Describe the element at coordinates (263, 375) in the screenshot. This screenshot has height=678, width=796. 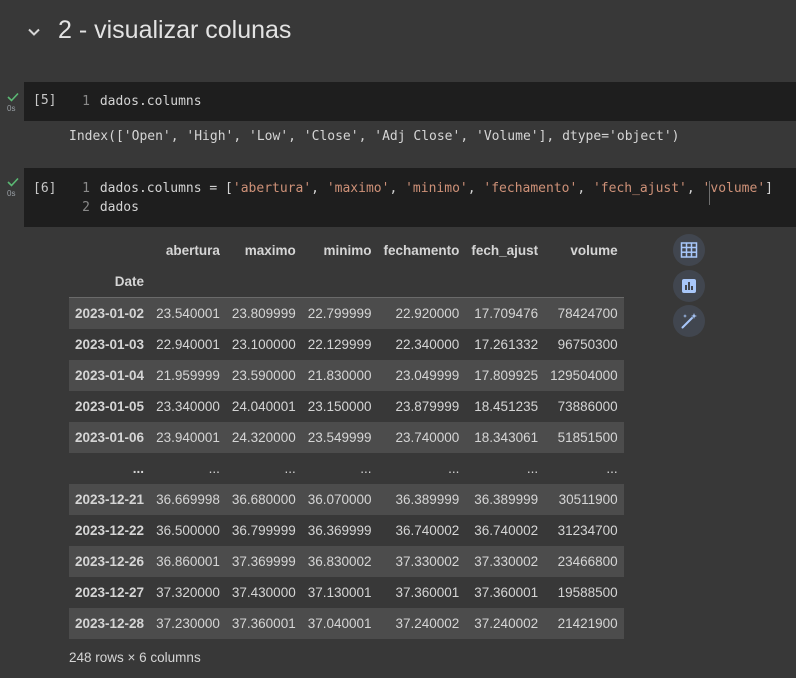
I see `table-cell: 23.590000` at that location.